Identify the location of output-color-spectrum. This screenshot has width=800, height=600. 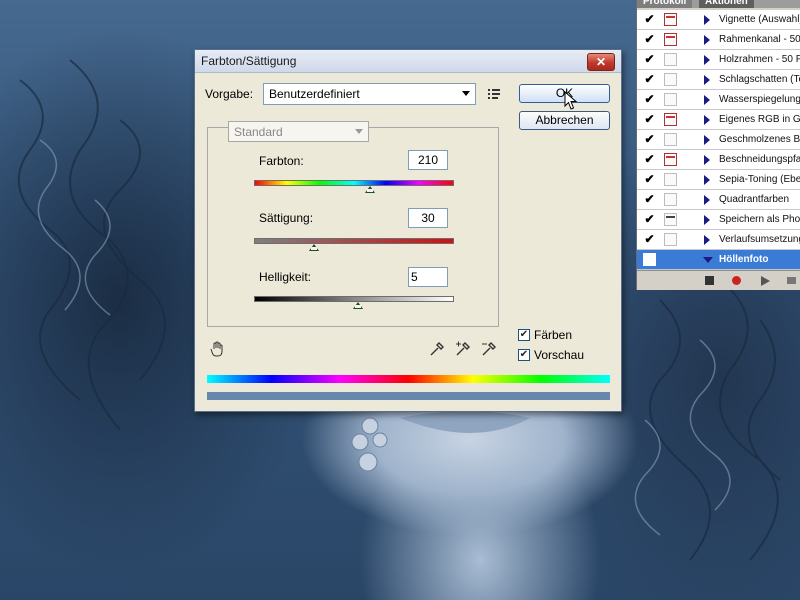
(408, 396).